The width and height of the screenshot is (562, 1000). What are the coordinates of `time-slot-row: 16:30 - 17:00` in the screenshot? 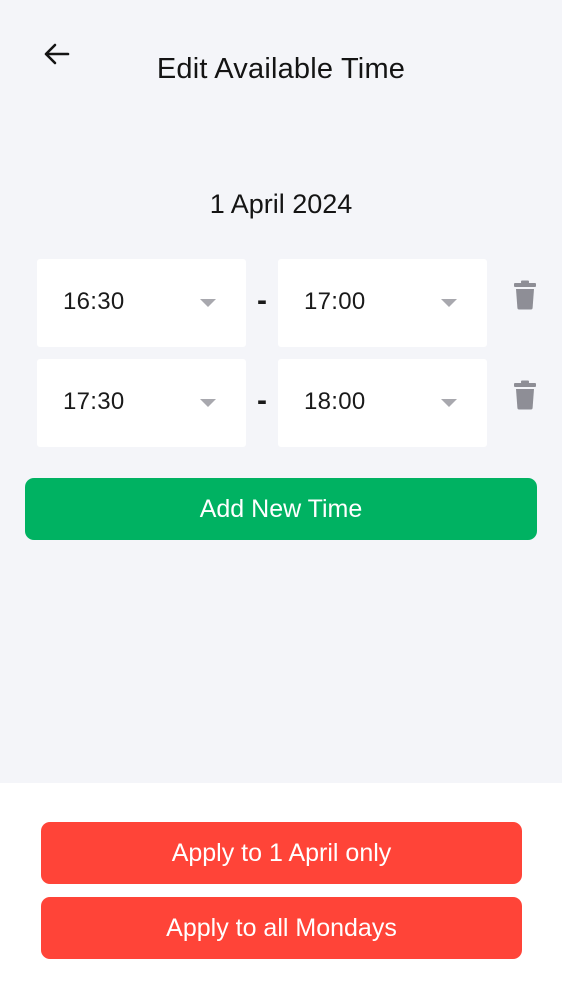 It's located at (281, 303).